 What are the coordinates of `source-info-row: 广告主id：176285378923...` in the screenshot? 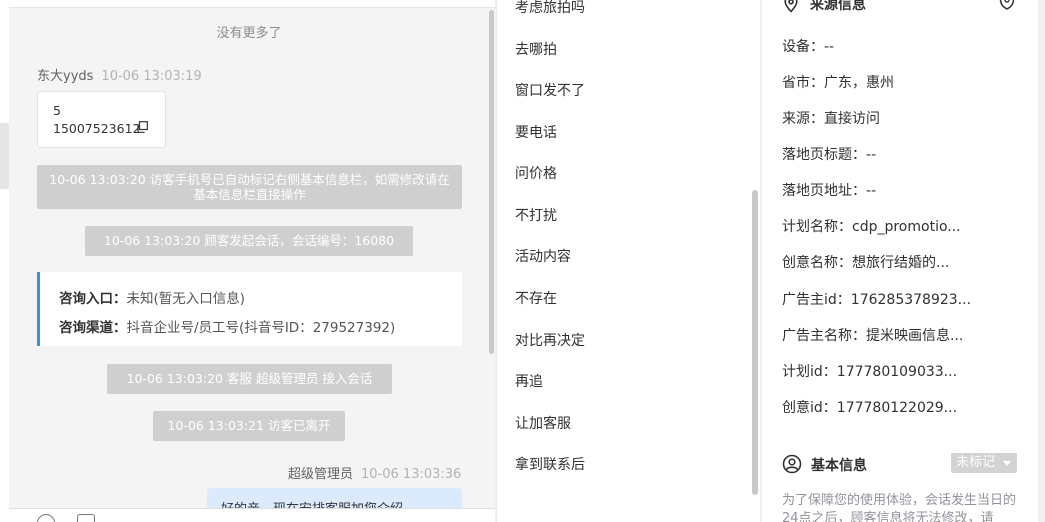 It's located at (876, 299).